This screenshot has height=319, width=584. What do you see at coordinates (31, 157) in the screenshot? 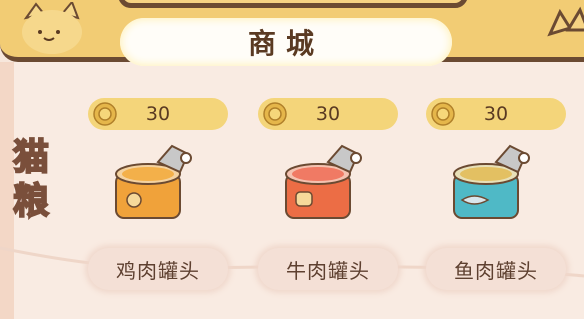
I see `category-label-char: 猫` at bounding box center [31, 157].